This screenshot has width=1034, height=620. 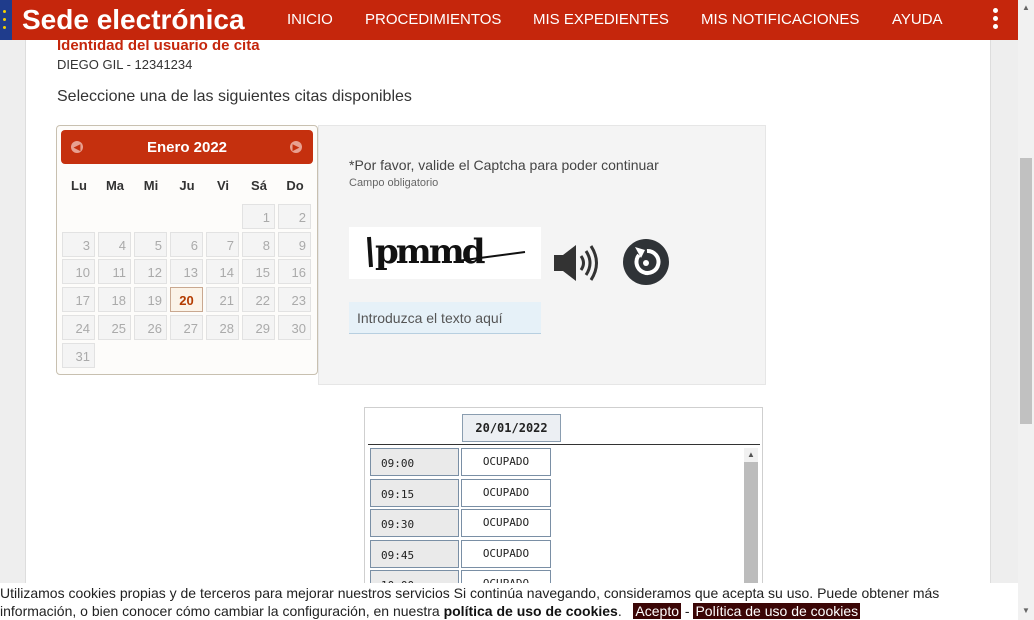 What do you see at coordinates (258, 272) in the screenshot?
I see `calendar-day: 15` at bounding box center [258, 272].